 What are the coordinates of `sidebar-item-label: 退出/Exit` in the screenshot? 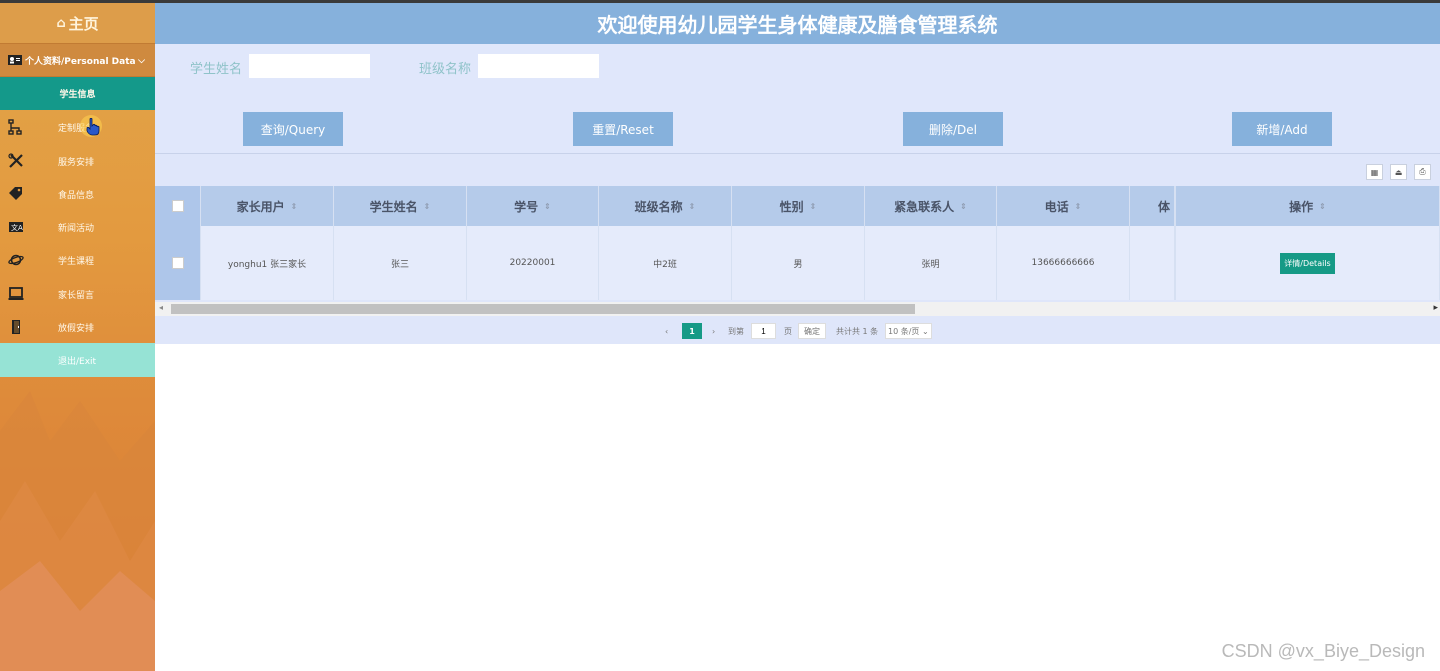 It's located at (77, 362).